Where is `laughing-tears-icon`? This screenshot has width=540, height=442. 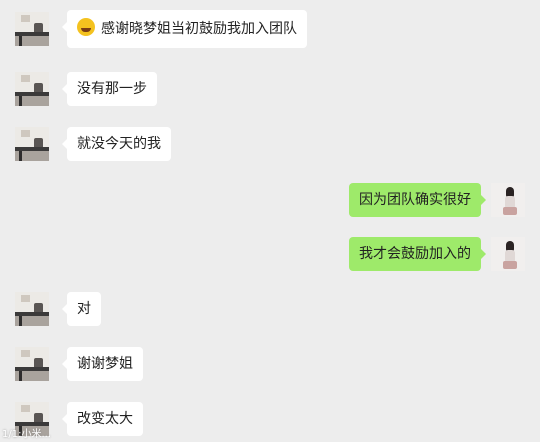
laughing-tears-icon is located at coordinates (86, 27).